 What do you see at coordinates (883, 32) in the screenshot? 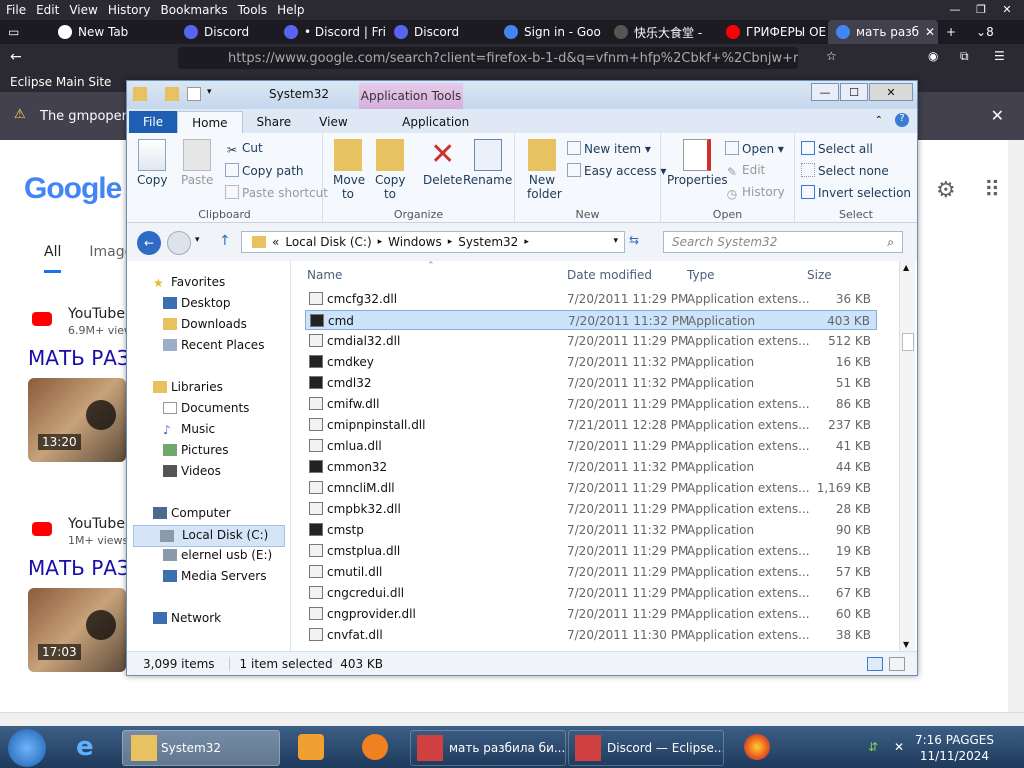
I see `tab-google-search: мать разб ✕` at bounding box center [883, 32].